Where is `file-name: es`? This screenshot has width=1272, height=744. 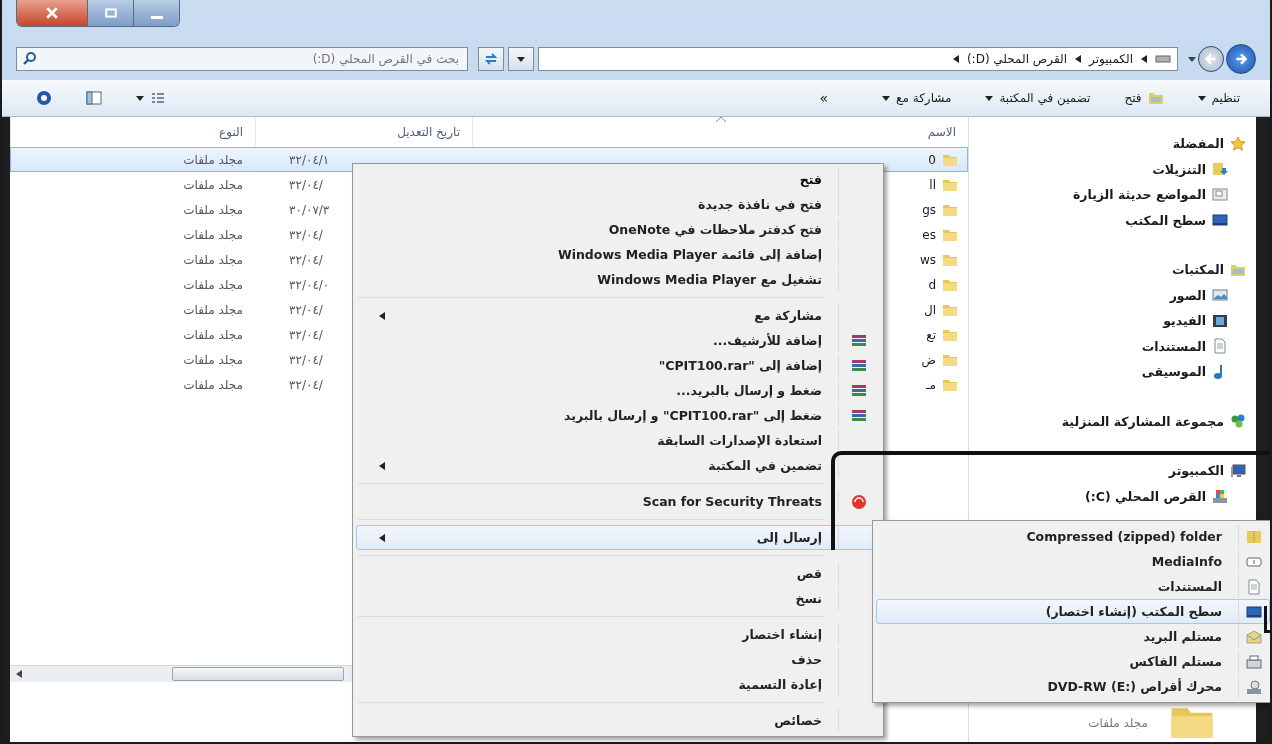 file-name: es is located at coordinates (929, 234).